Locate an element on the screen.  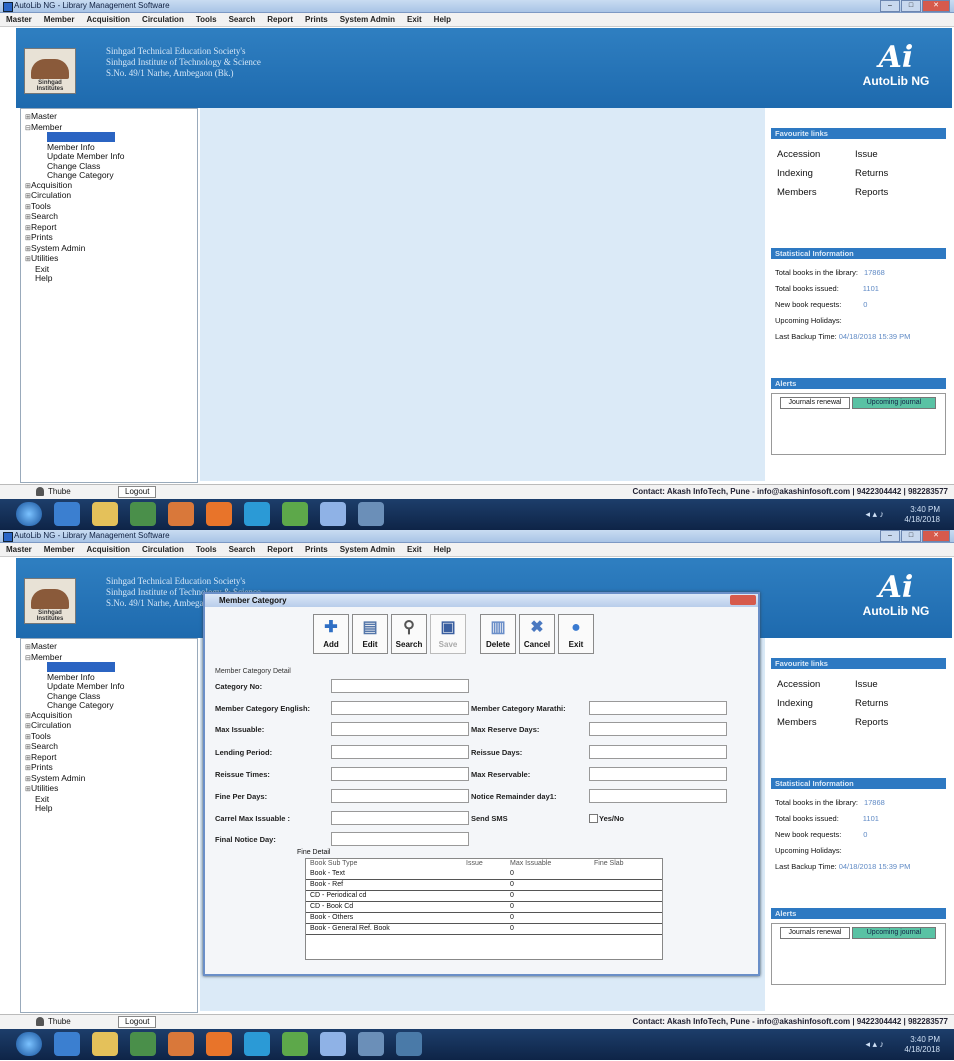
cancel-button: ✖ Cancel is located at coordinates (537, 634).